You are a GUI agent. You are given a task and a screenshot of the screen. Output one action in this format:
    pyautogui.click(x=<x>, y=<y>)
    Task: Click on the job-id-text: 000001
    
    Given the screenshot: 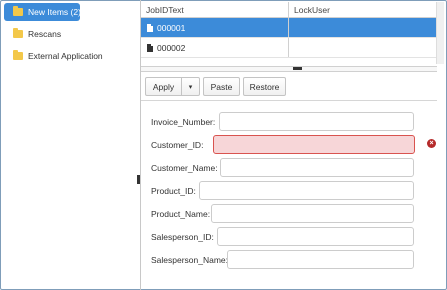 What is the action you would take?
    pyautogui.click(x=171, y=27)
    